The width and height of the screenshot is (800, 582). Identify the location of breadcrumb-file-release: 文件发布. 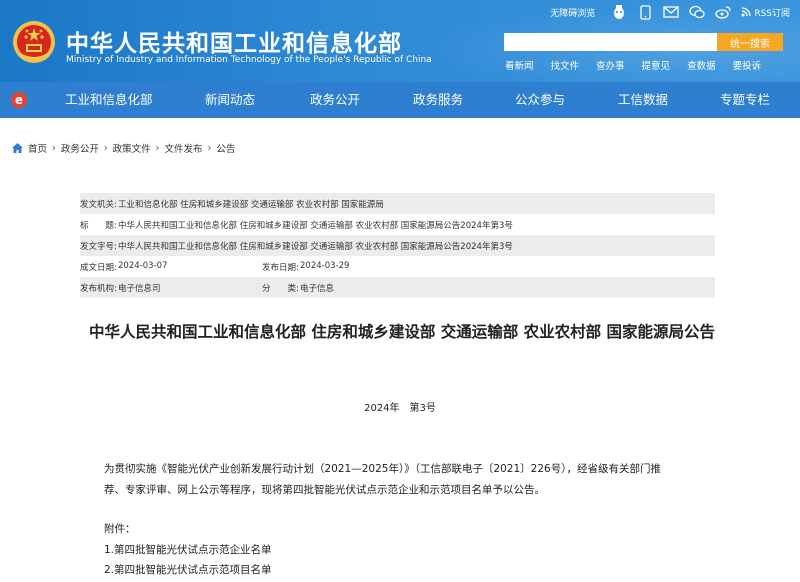
(183, 148).